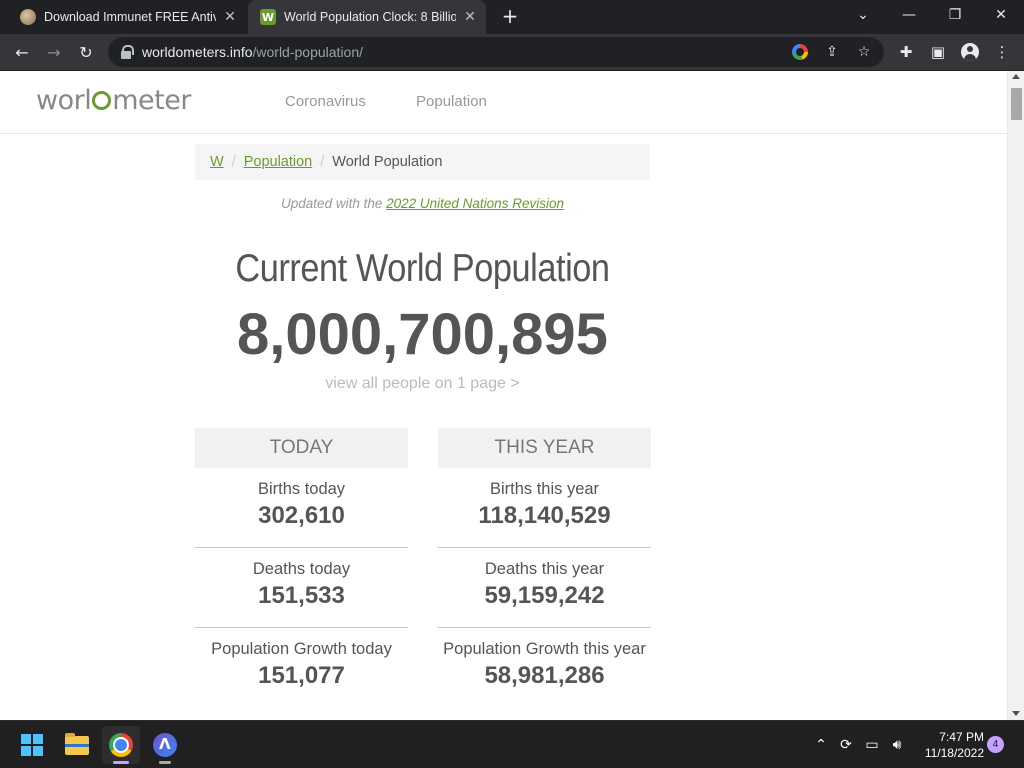 Image resolution: width=1024 pixels, height=768 pixels. What do you see at coordinates (301, 448) in the screenshot?
I see `today-header: TODAY` at bounding box center [301, 448].